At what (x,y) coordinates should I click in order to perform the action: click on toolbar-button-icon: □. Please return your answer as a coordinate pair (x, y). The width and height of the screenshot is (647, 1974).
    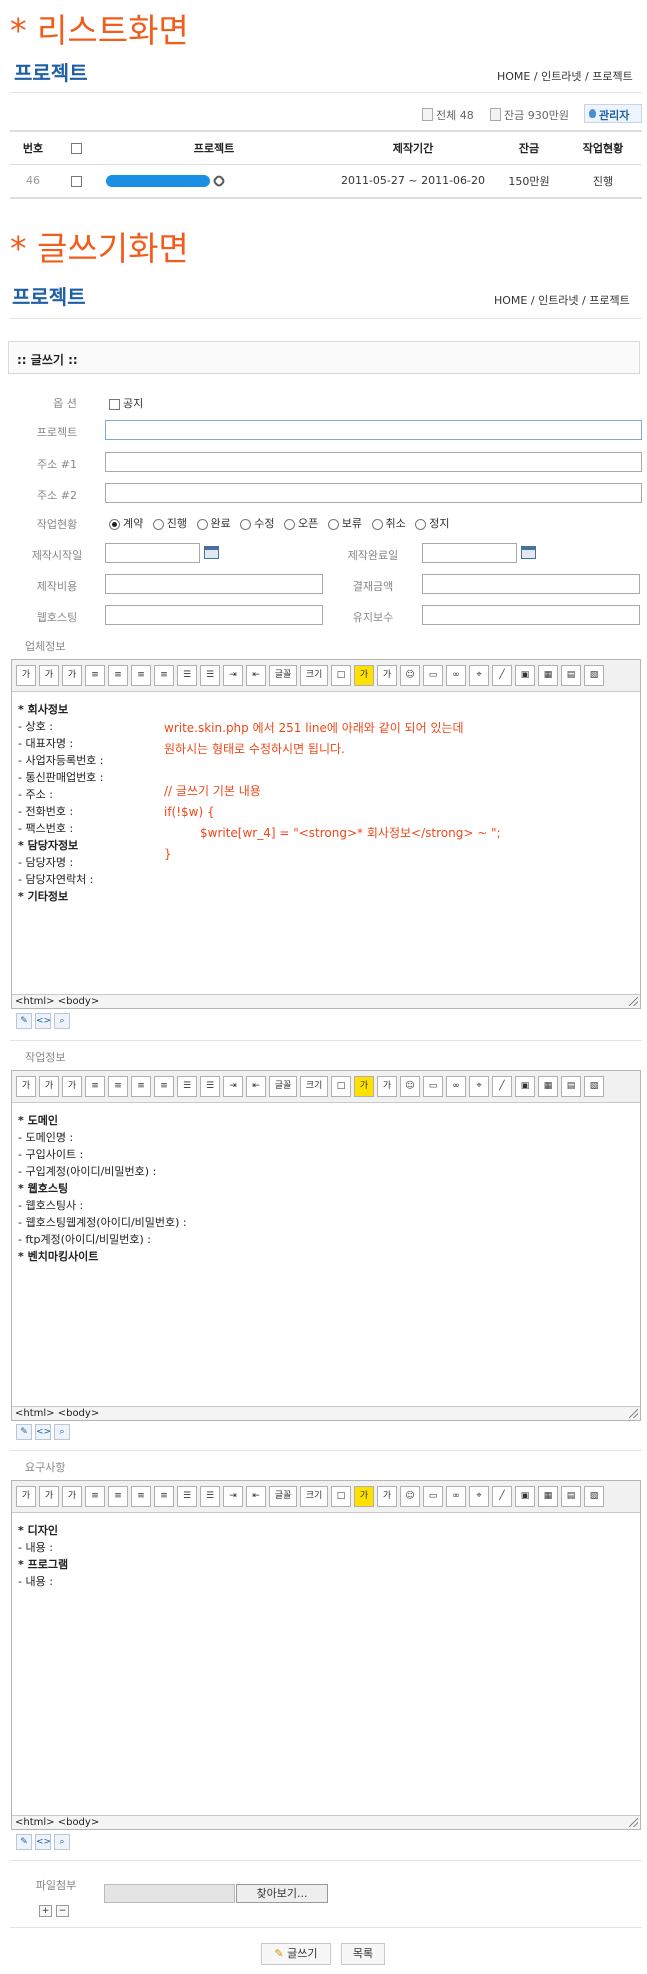
    Looking at the image, I should click on (341, 675).